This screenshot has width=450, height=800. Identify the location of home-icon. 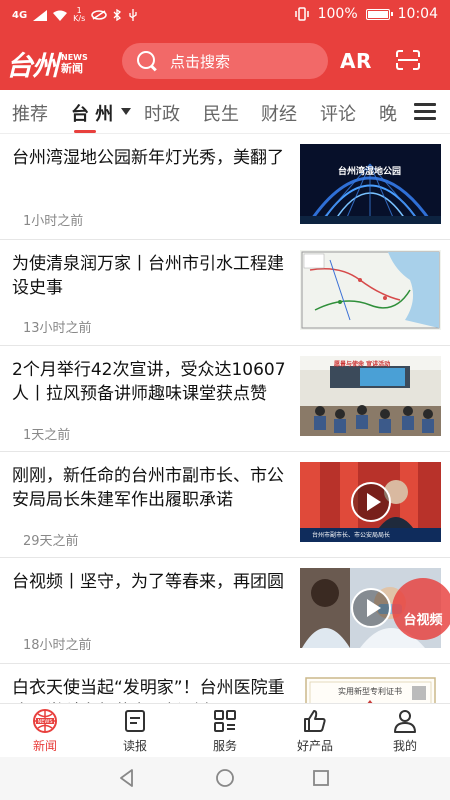
(225, 778).